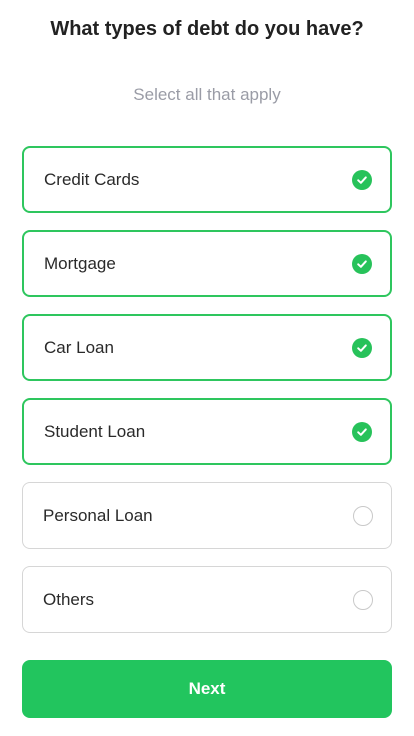 The height and width of the screenshot is (736, 414). Describe the element at coordinates (207, 515) in the screenshot. I see `option-personal-loan: Personal Loan` at that location.